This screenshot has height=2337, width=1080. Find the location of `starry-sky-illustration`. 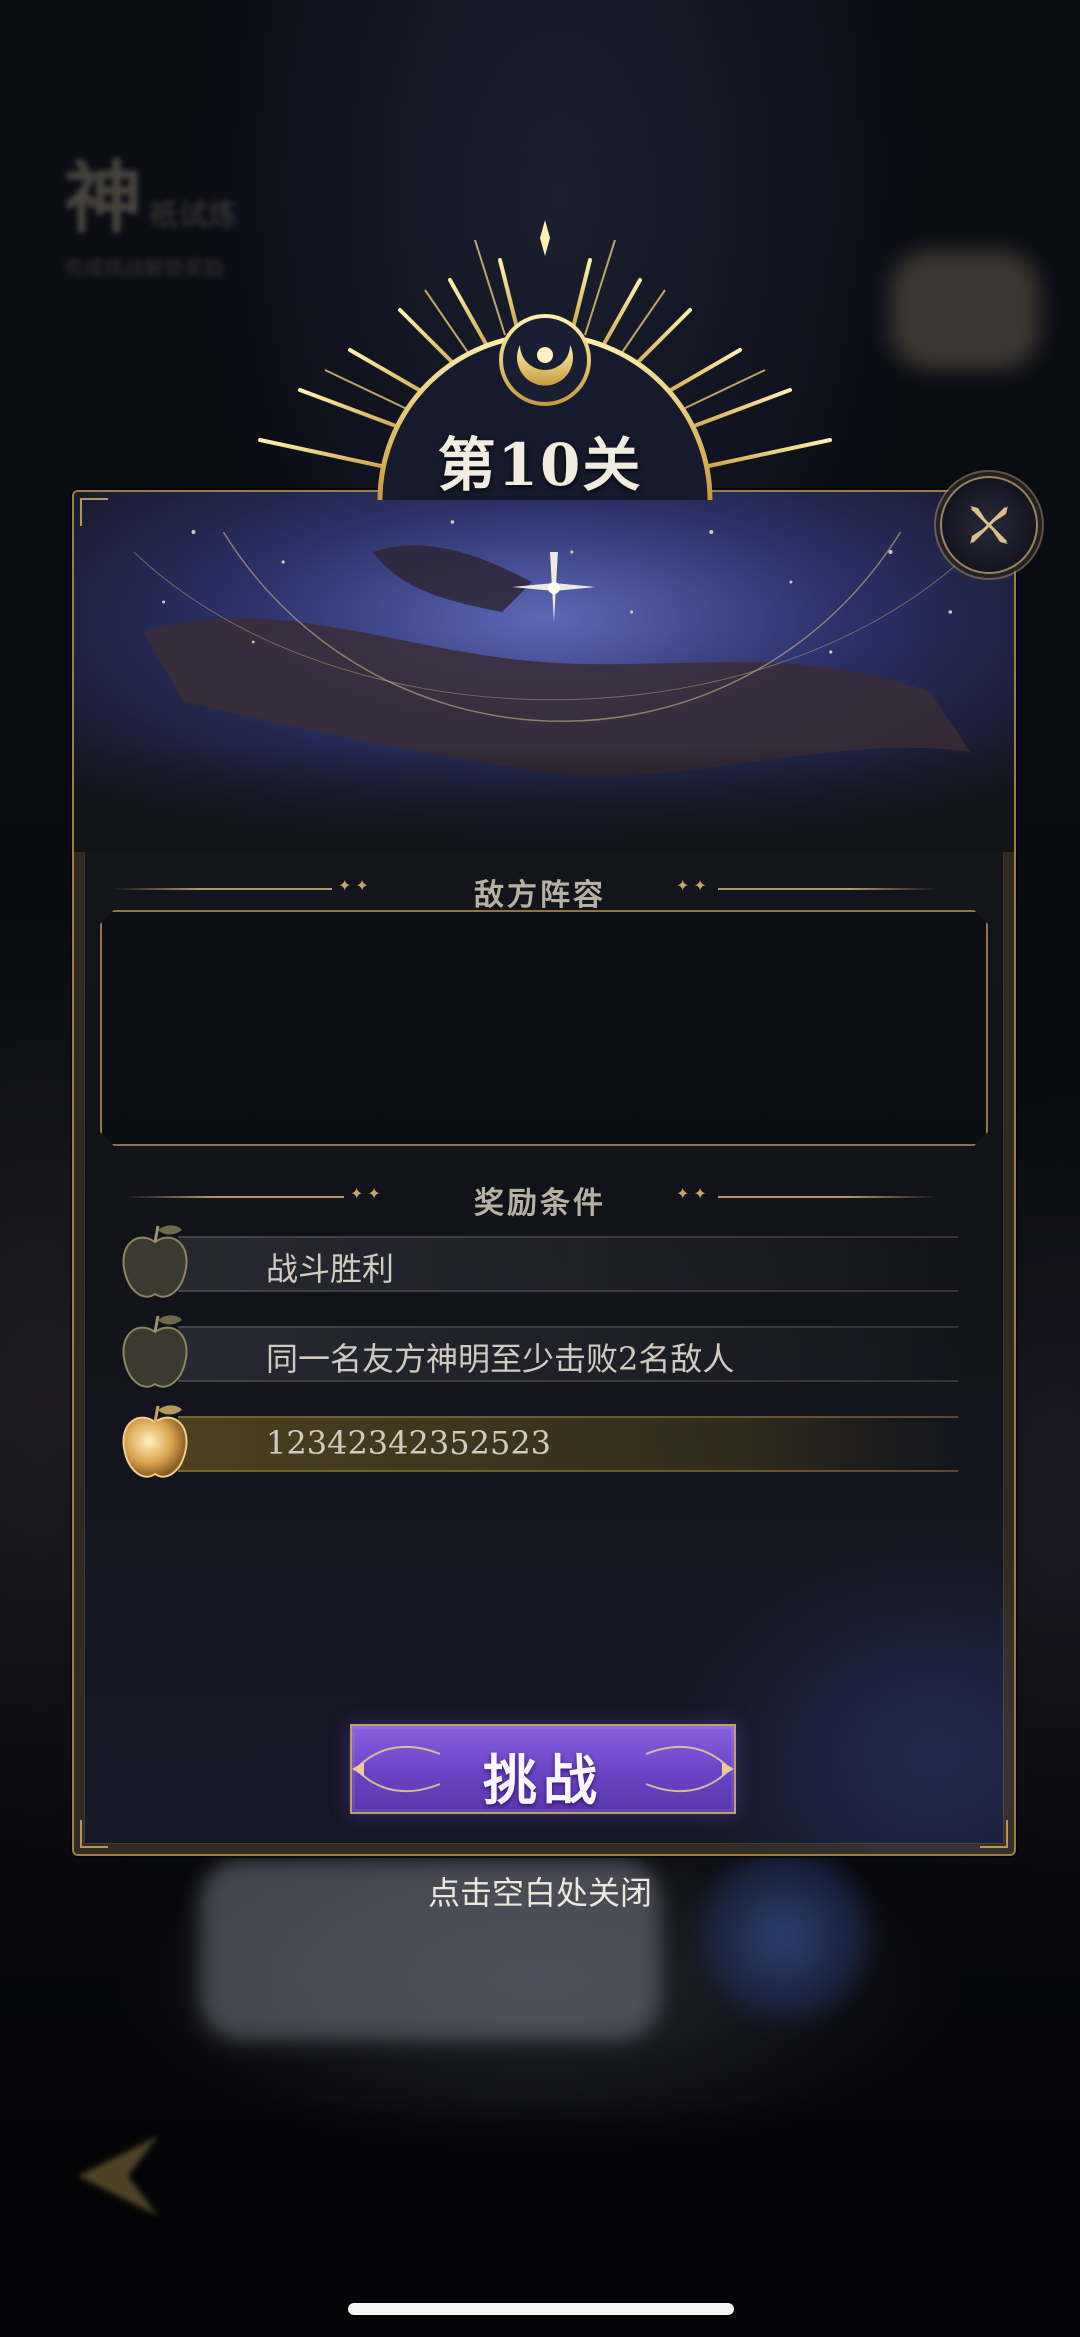

starry-sky-illustration is located at coordinates (544, 672).